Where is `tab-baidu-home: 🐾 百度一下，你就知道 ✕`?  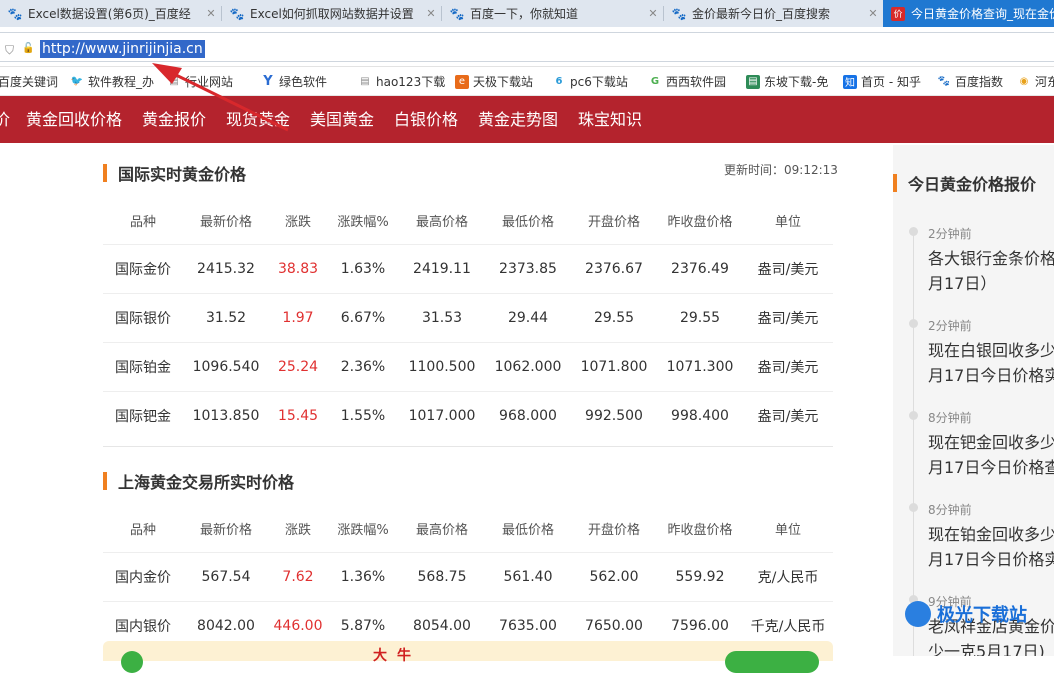 tab-baidu-home: 🐾 百度一下，你就知道 ✕ is located at coordinates (552, 13).